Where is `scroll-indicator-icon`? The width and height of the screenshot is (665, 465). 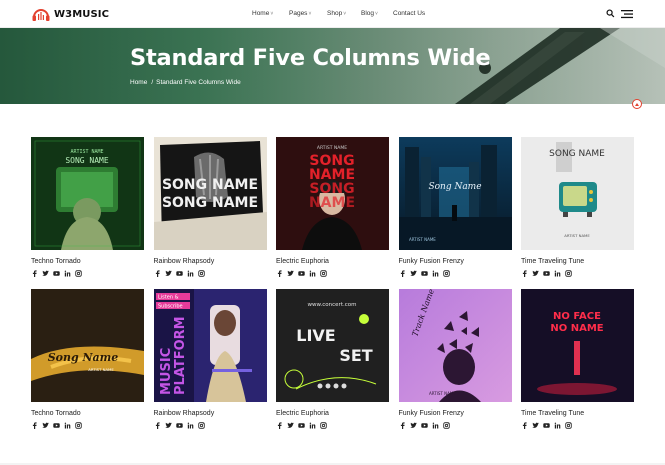 scroll-indicator-icon is located at coordinates (637, 104).